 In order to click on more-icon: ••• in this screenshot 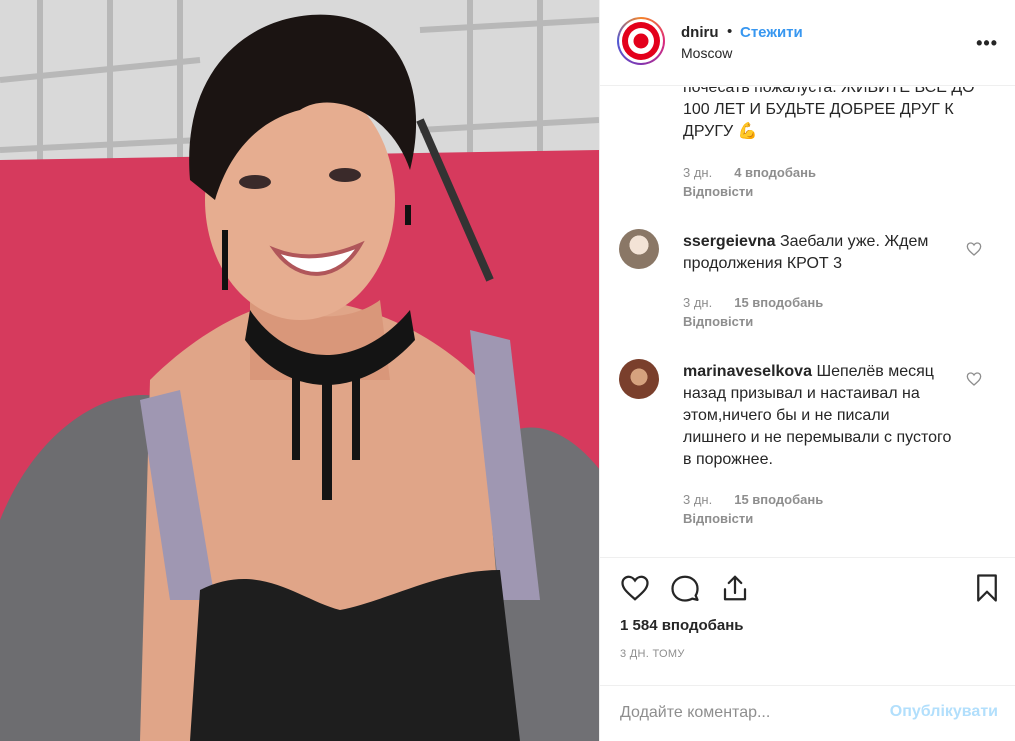, I will do `click(987, 43)`.